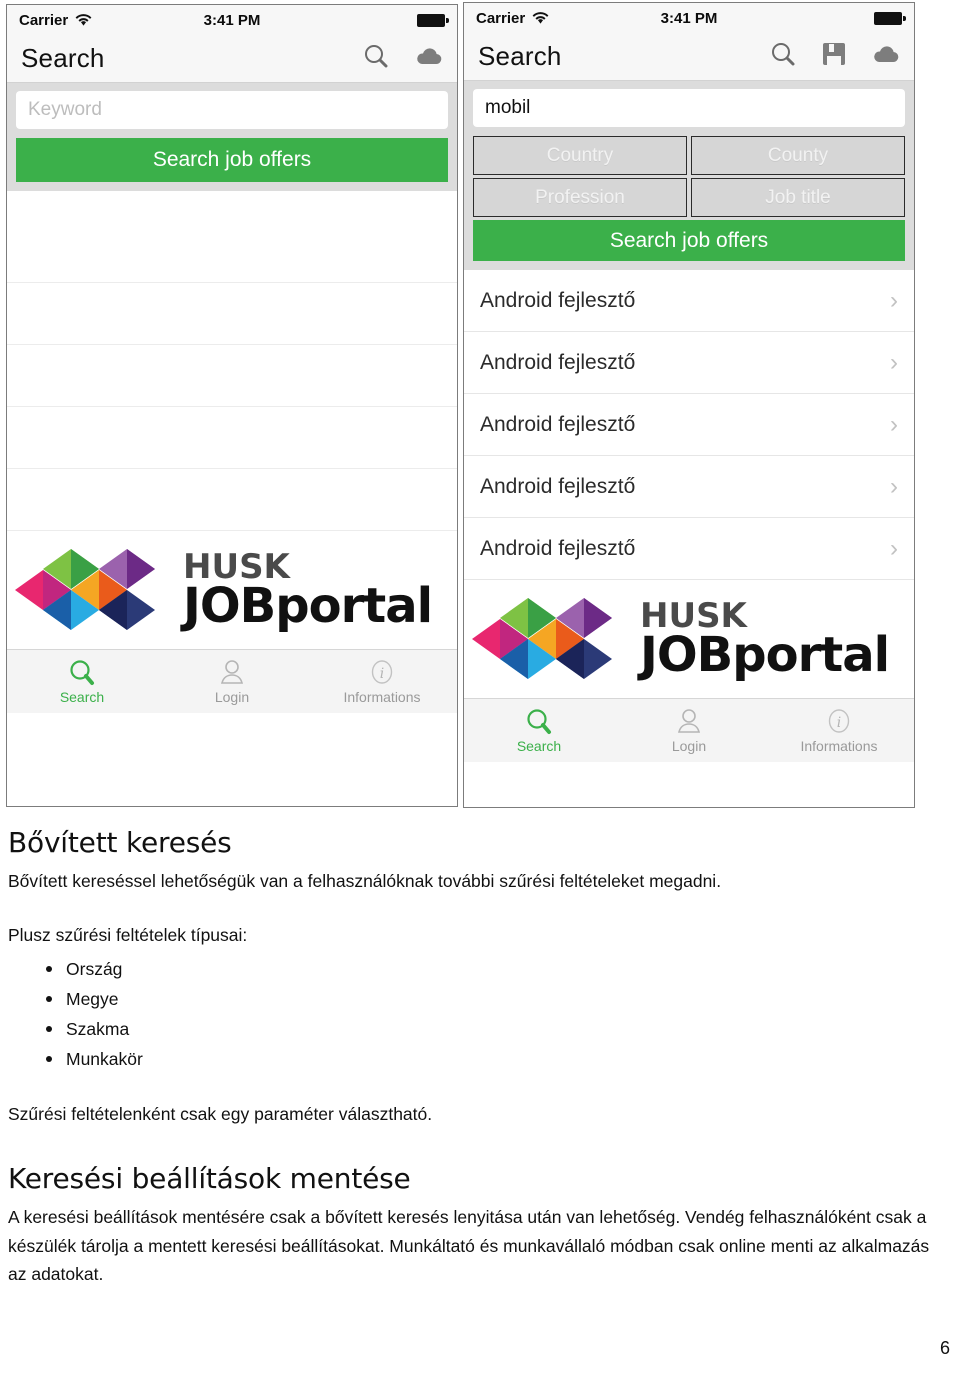  What do you see at coordinates (480, 999) in the screenshot?
I see `list-item: Megye` at bounding box center [480, 999].